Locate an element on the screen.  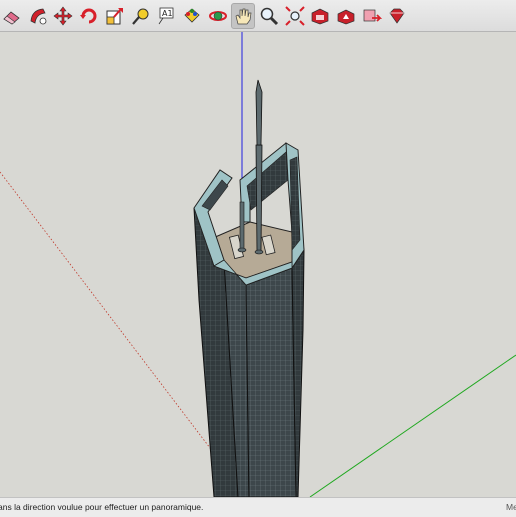
tool-extension-warehouse is located at coordinates (397, 16).